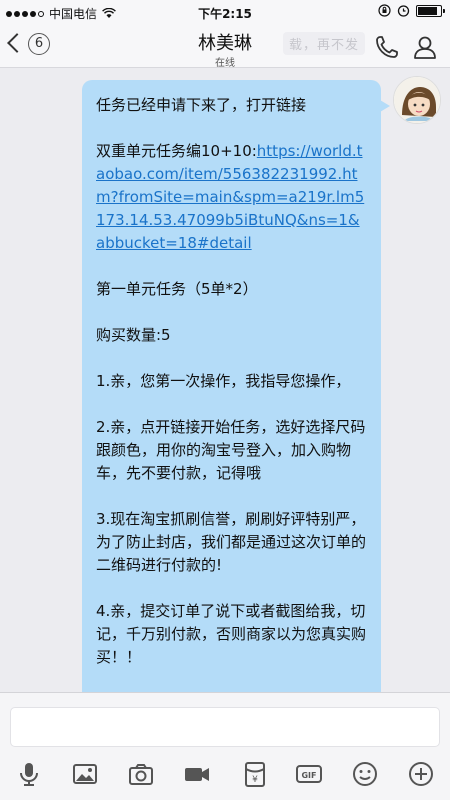 The height and width of the screenshot is (800, 450). I want to click on video-icon, so click(197, 774).